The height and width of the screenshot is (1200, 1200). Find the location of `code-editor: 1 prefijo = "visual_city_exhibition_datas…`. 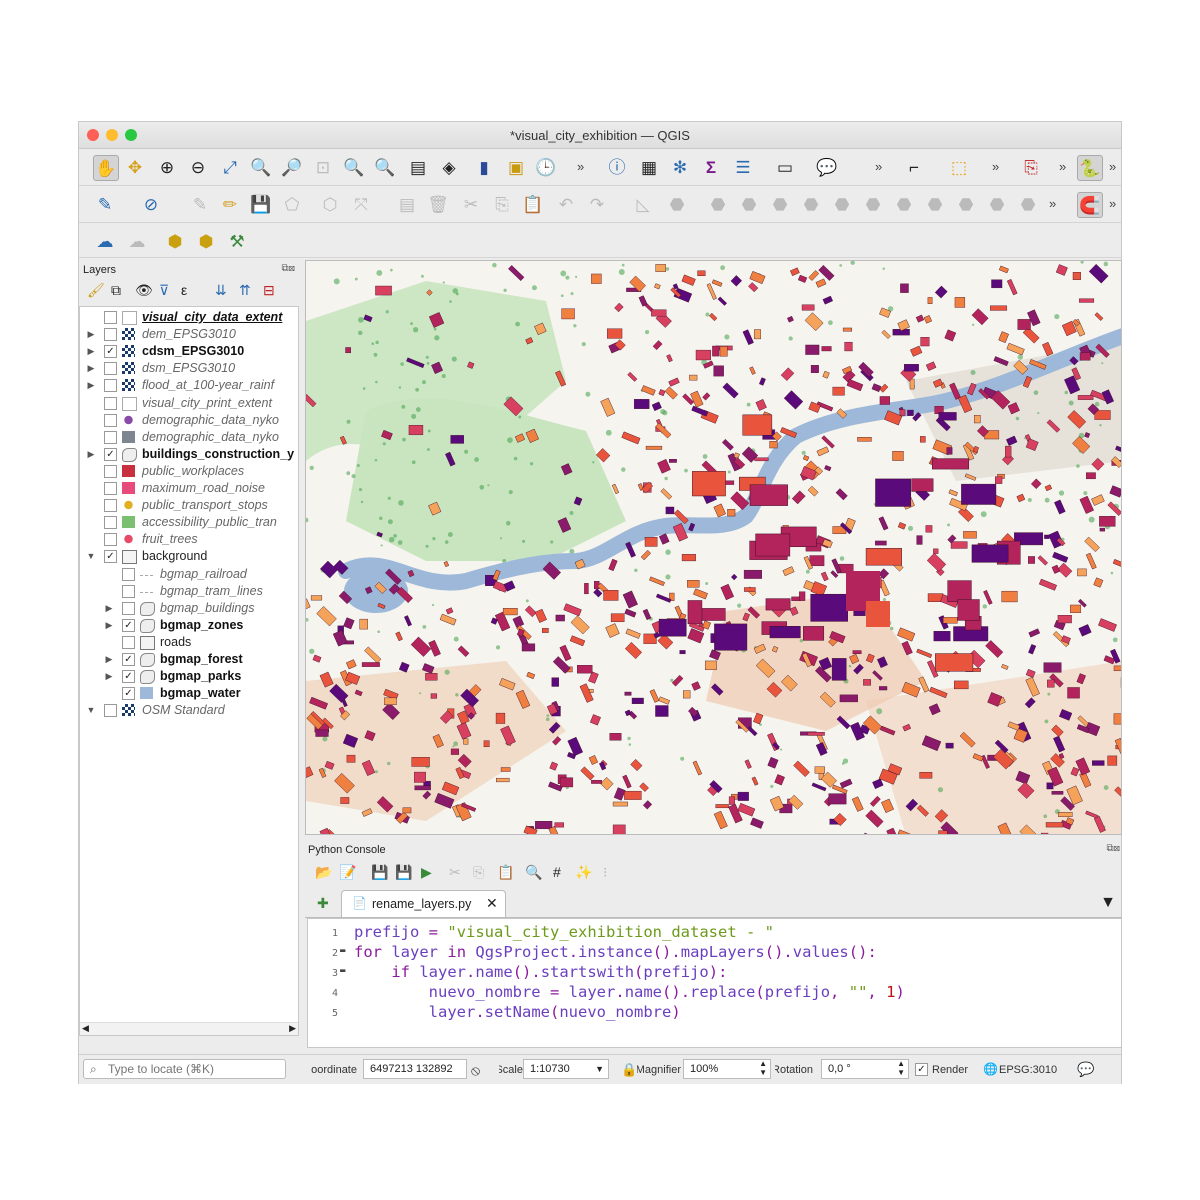

code-editor: 1 prefijo = "visual_city_exhibition_datas… is located at coordinates (714, 983).